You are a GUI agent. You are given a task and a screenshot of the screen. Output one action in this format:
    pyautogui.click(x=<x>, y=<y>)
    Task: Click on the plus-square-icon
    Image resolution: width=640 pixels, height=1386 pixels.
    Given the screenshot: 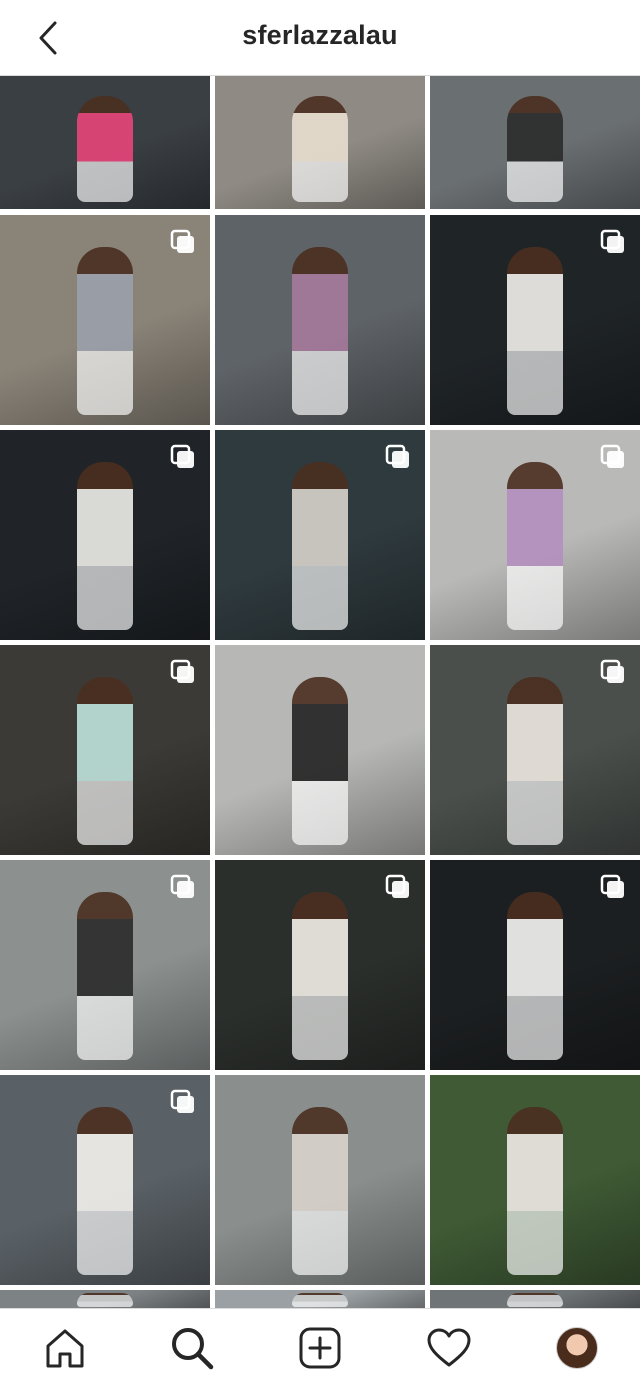 What is the action you would take?
    pyautogui.click(x=320, y=1348)
    